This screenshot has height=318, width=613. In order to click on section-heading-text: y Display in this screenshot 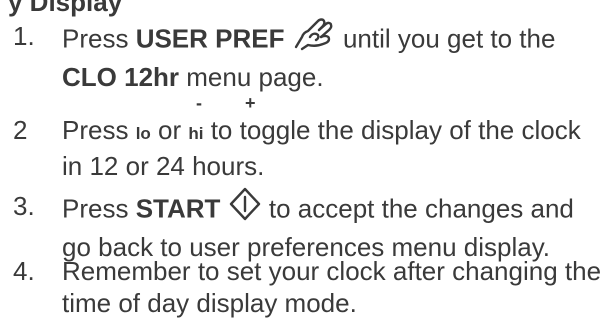, I will do `click(65, 8)`.